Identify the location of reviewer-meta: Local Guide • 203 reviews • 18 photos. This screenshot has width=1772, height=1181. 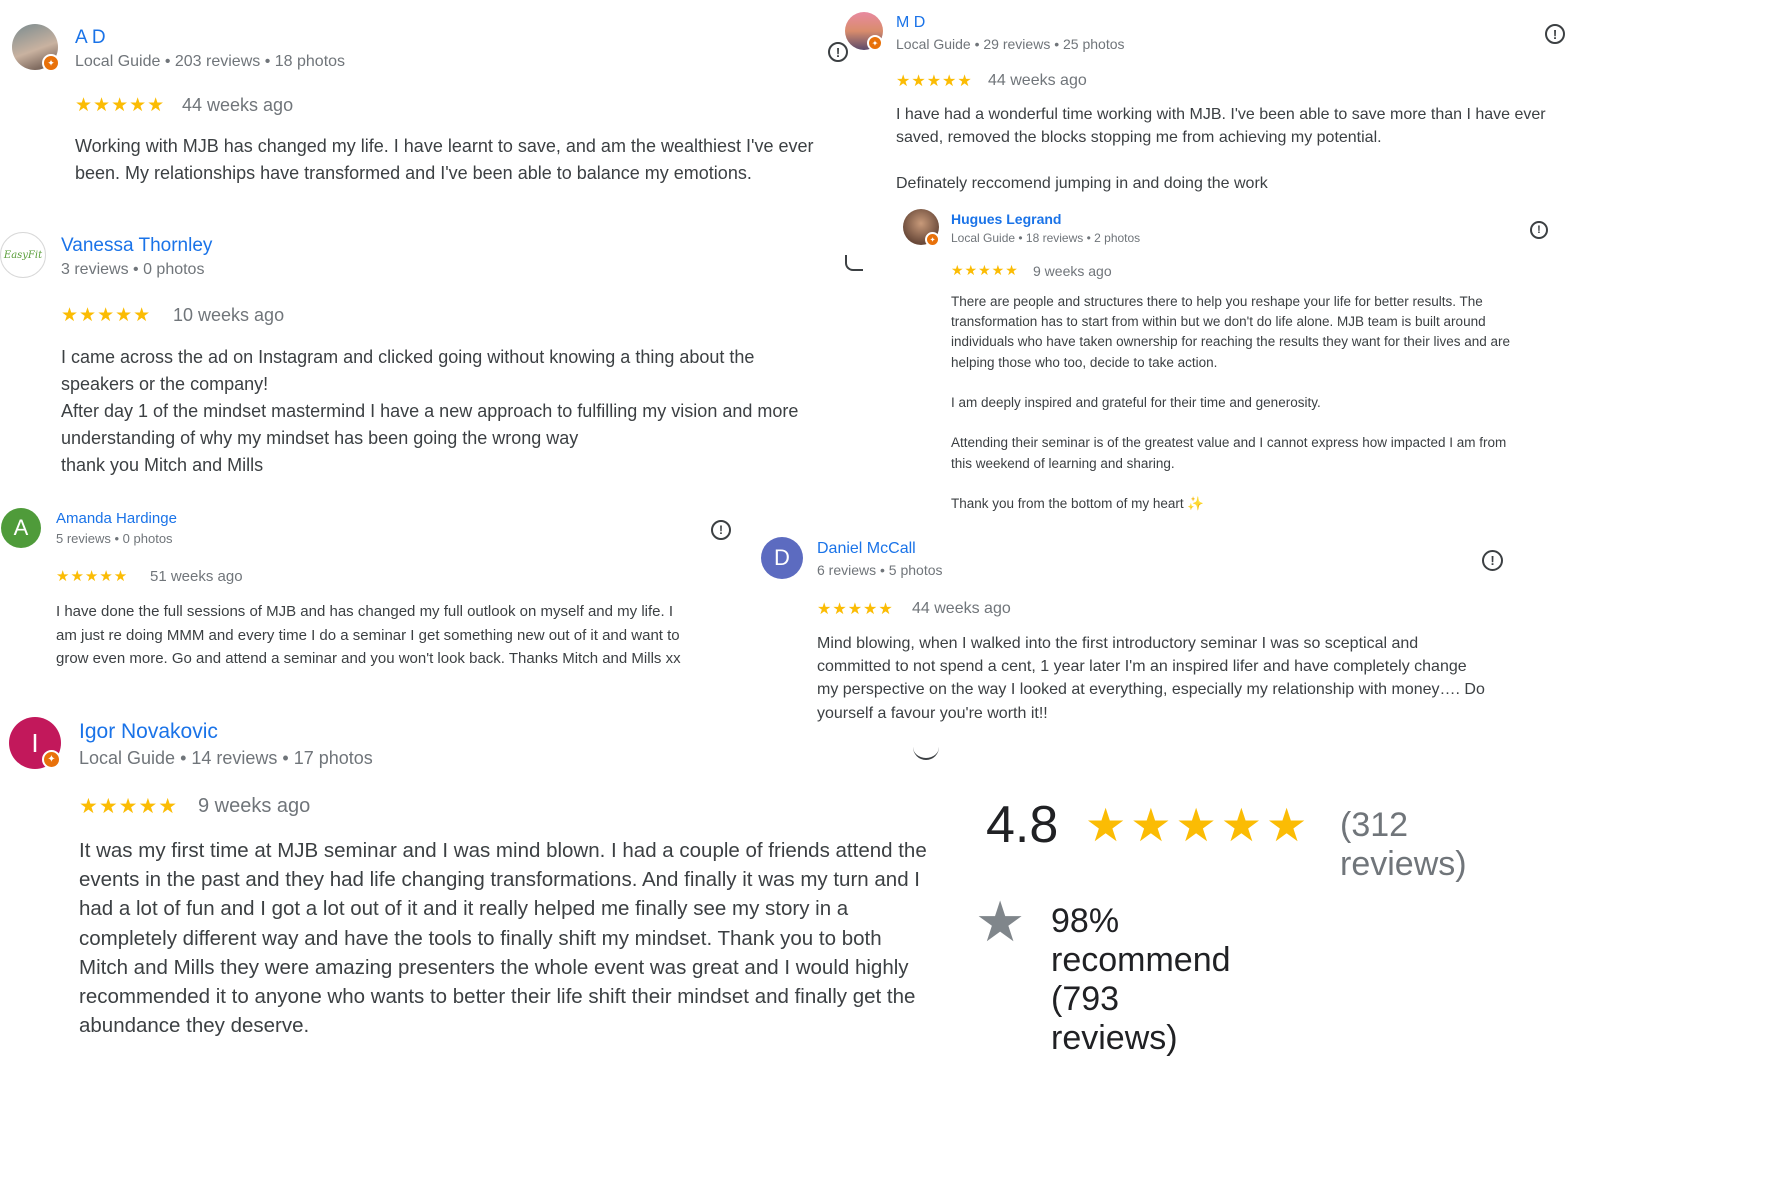
(210, 61).